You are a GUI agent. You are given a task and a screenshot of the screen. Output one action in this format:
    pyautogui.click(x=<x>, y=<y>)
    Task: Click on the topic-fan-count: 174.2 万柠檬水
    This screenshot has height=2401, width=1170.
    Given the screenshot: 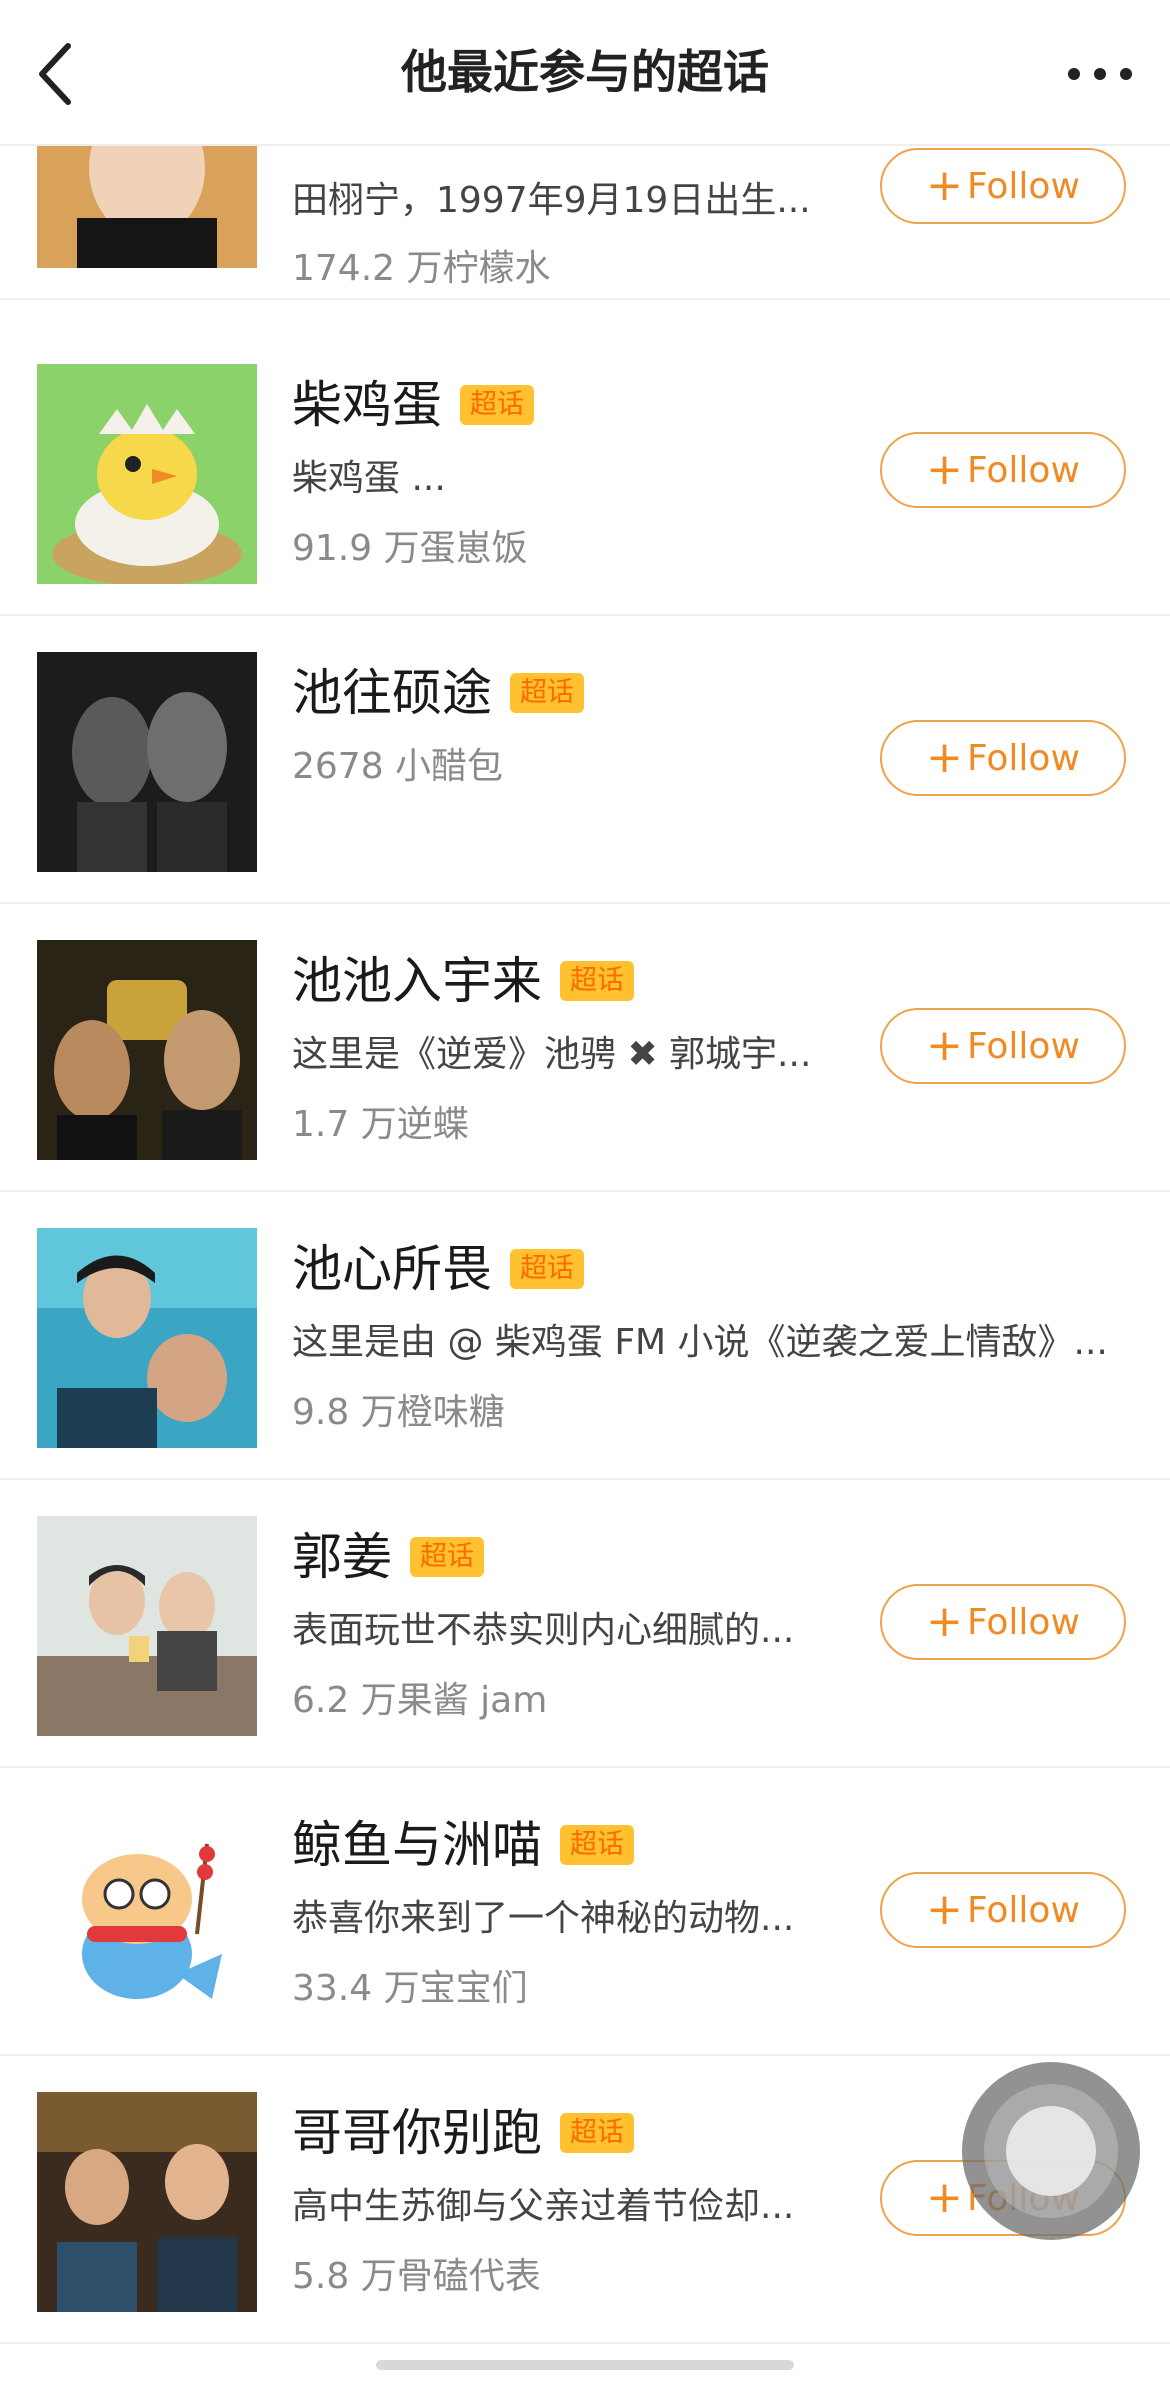 What is the action you would take?
    pyautogui.click(x=421, y=268)
    